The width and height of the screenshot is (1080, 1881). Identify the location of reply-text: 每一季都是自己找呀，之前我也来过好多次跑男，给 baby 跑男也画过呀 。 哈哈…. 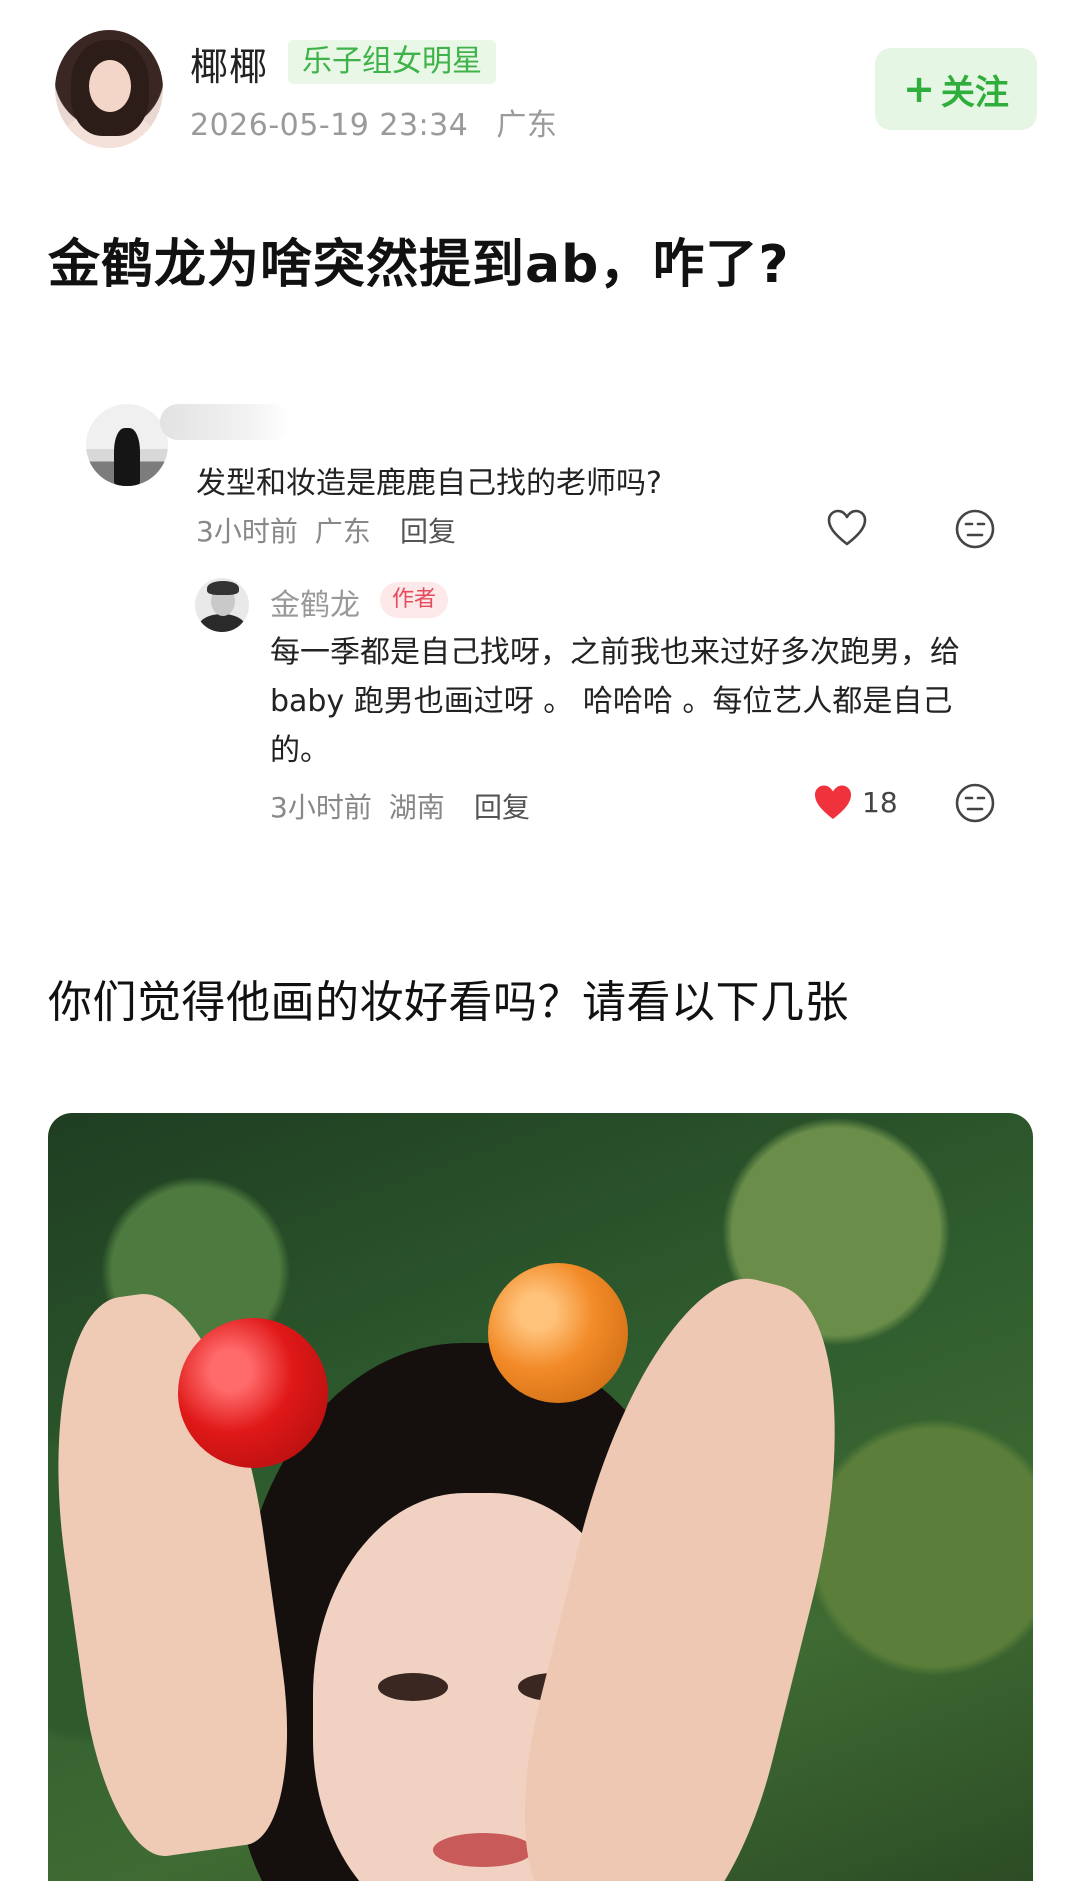
(615, 701).